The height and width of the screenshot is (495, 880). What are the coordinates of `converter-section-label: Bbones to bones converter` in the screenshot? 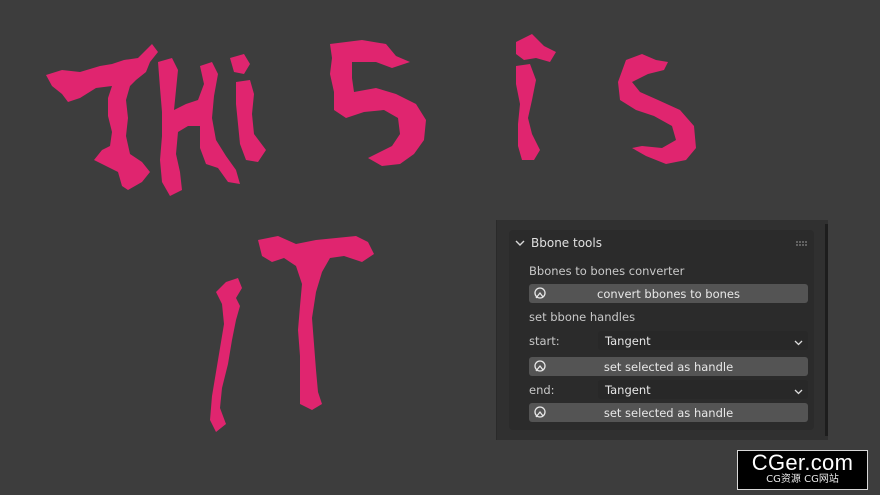 It's located at (607, 271).